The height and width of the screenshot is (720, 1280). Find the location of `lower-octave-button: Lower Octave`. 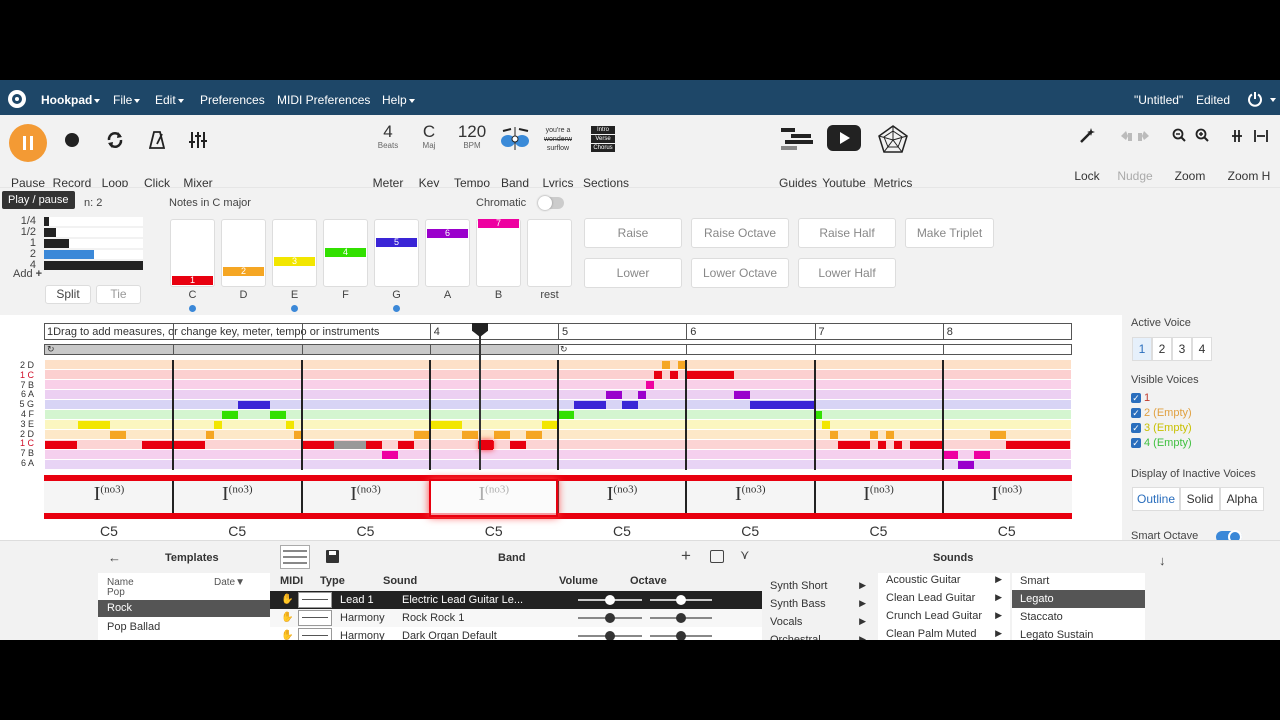

lower-octave-button: Lower Octave is located at coordinates (740, 273).